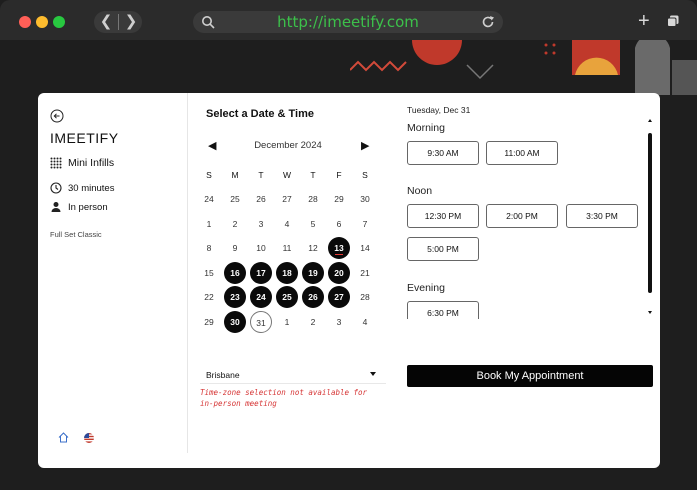 The width and height of the screenshot is (697, 490). What do you see at coordinates (522, 216) in the screenshot?
I see `time-slot-button: 2:00 PM` at bounding box center [522, 216].